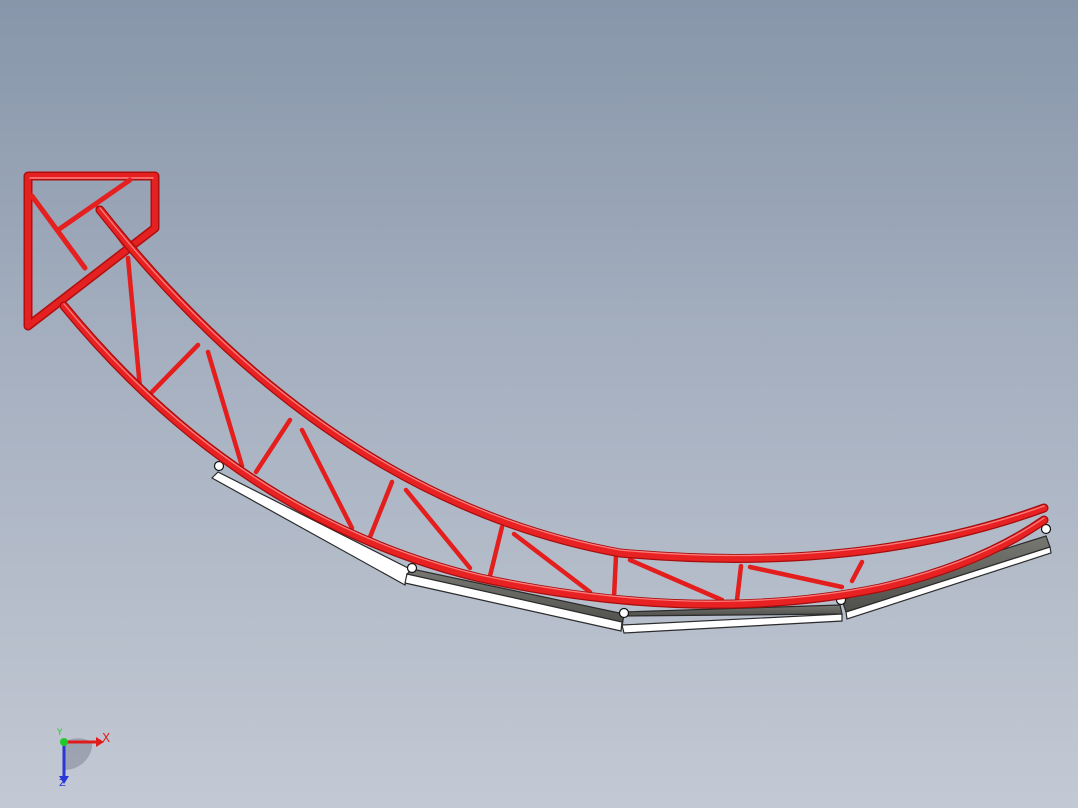 The image size is (1078, 808). What do you see at coordinates (80, 763) in the screenshot?
I see `coordinate-triad: X Y Z` at bounding box center [80, 763].